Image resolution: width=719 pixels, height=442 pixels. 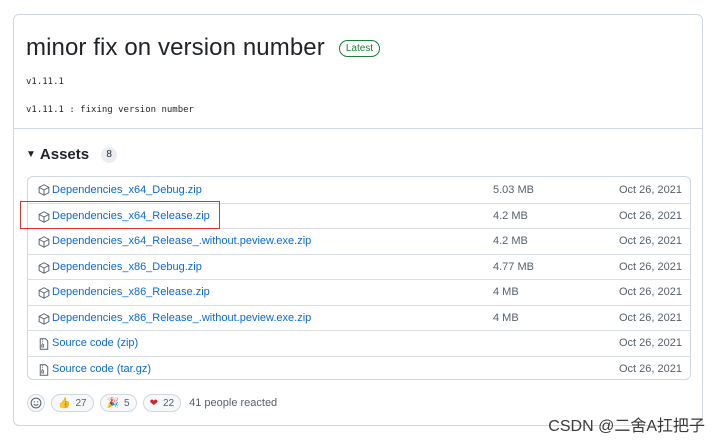 I want to click on reaction-count: 27, so click(x=81, y=403).